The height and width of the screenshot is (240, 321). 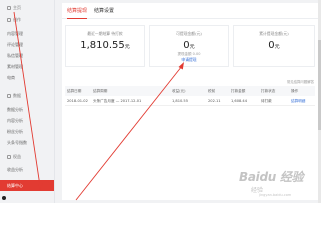 I want to click on sidebar-item-label: 私信管理, so click(x=15, y=55).